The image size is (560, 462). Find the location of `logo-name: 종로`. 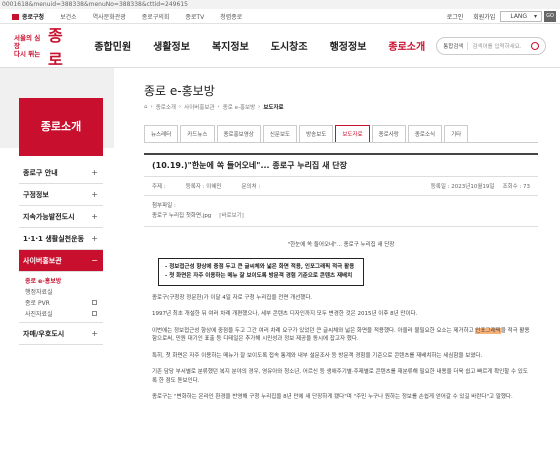

logo-name: 종로 is located at coordinates (55, 47).